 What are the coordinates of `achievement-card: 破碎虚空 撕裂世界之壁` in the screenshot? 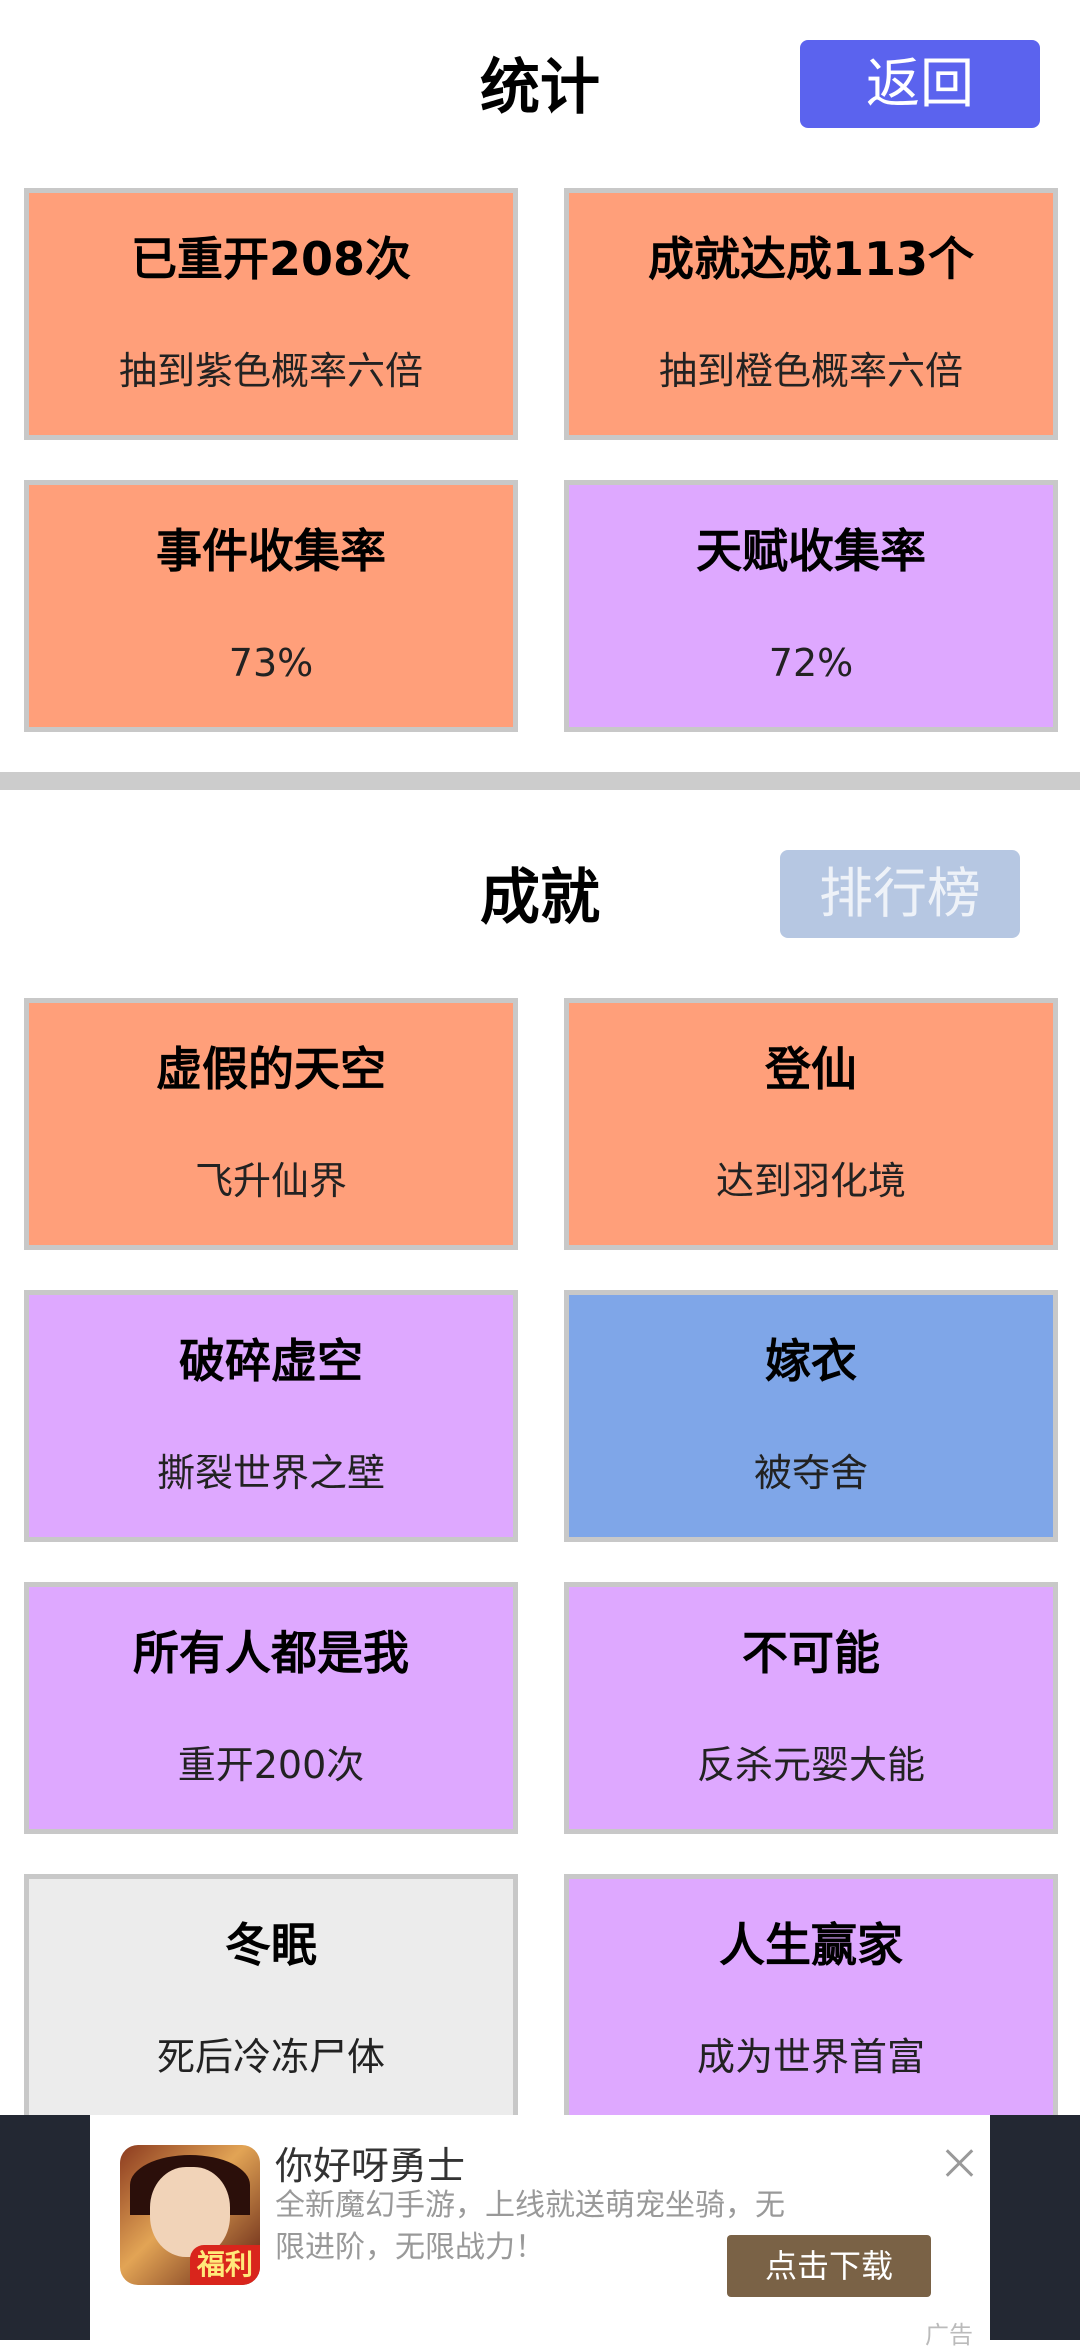 It's located at (271, 1416).